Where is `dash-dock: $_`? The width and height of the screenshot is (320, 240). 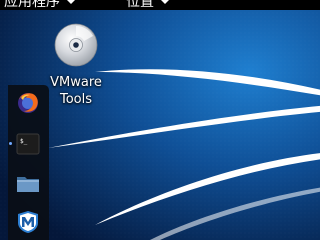
dash-dock: $_ is located at coordinates (28, 162).